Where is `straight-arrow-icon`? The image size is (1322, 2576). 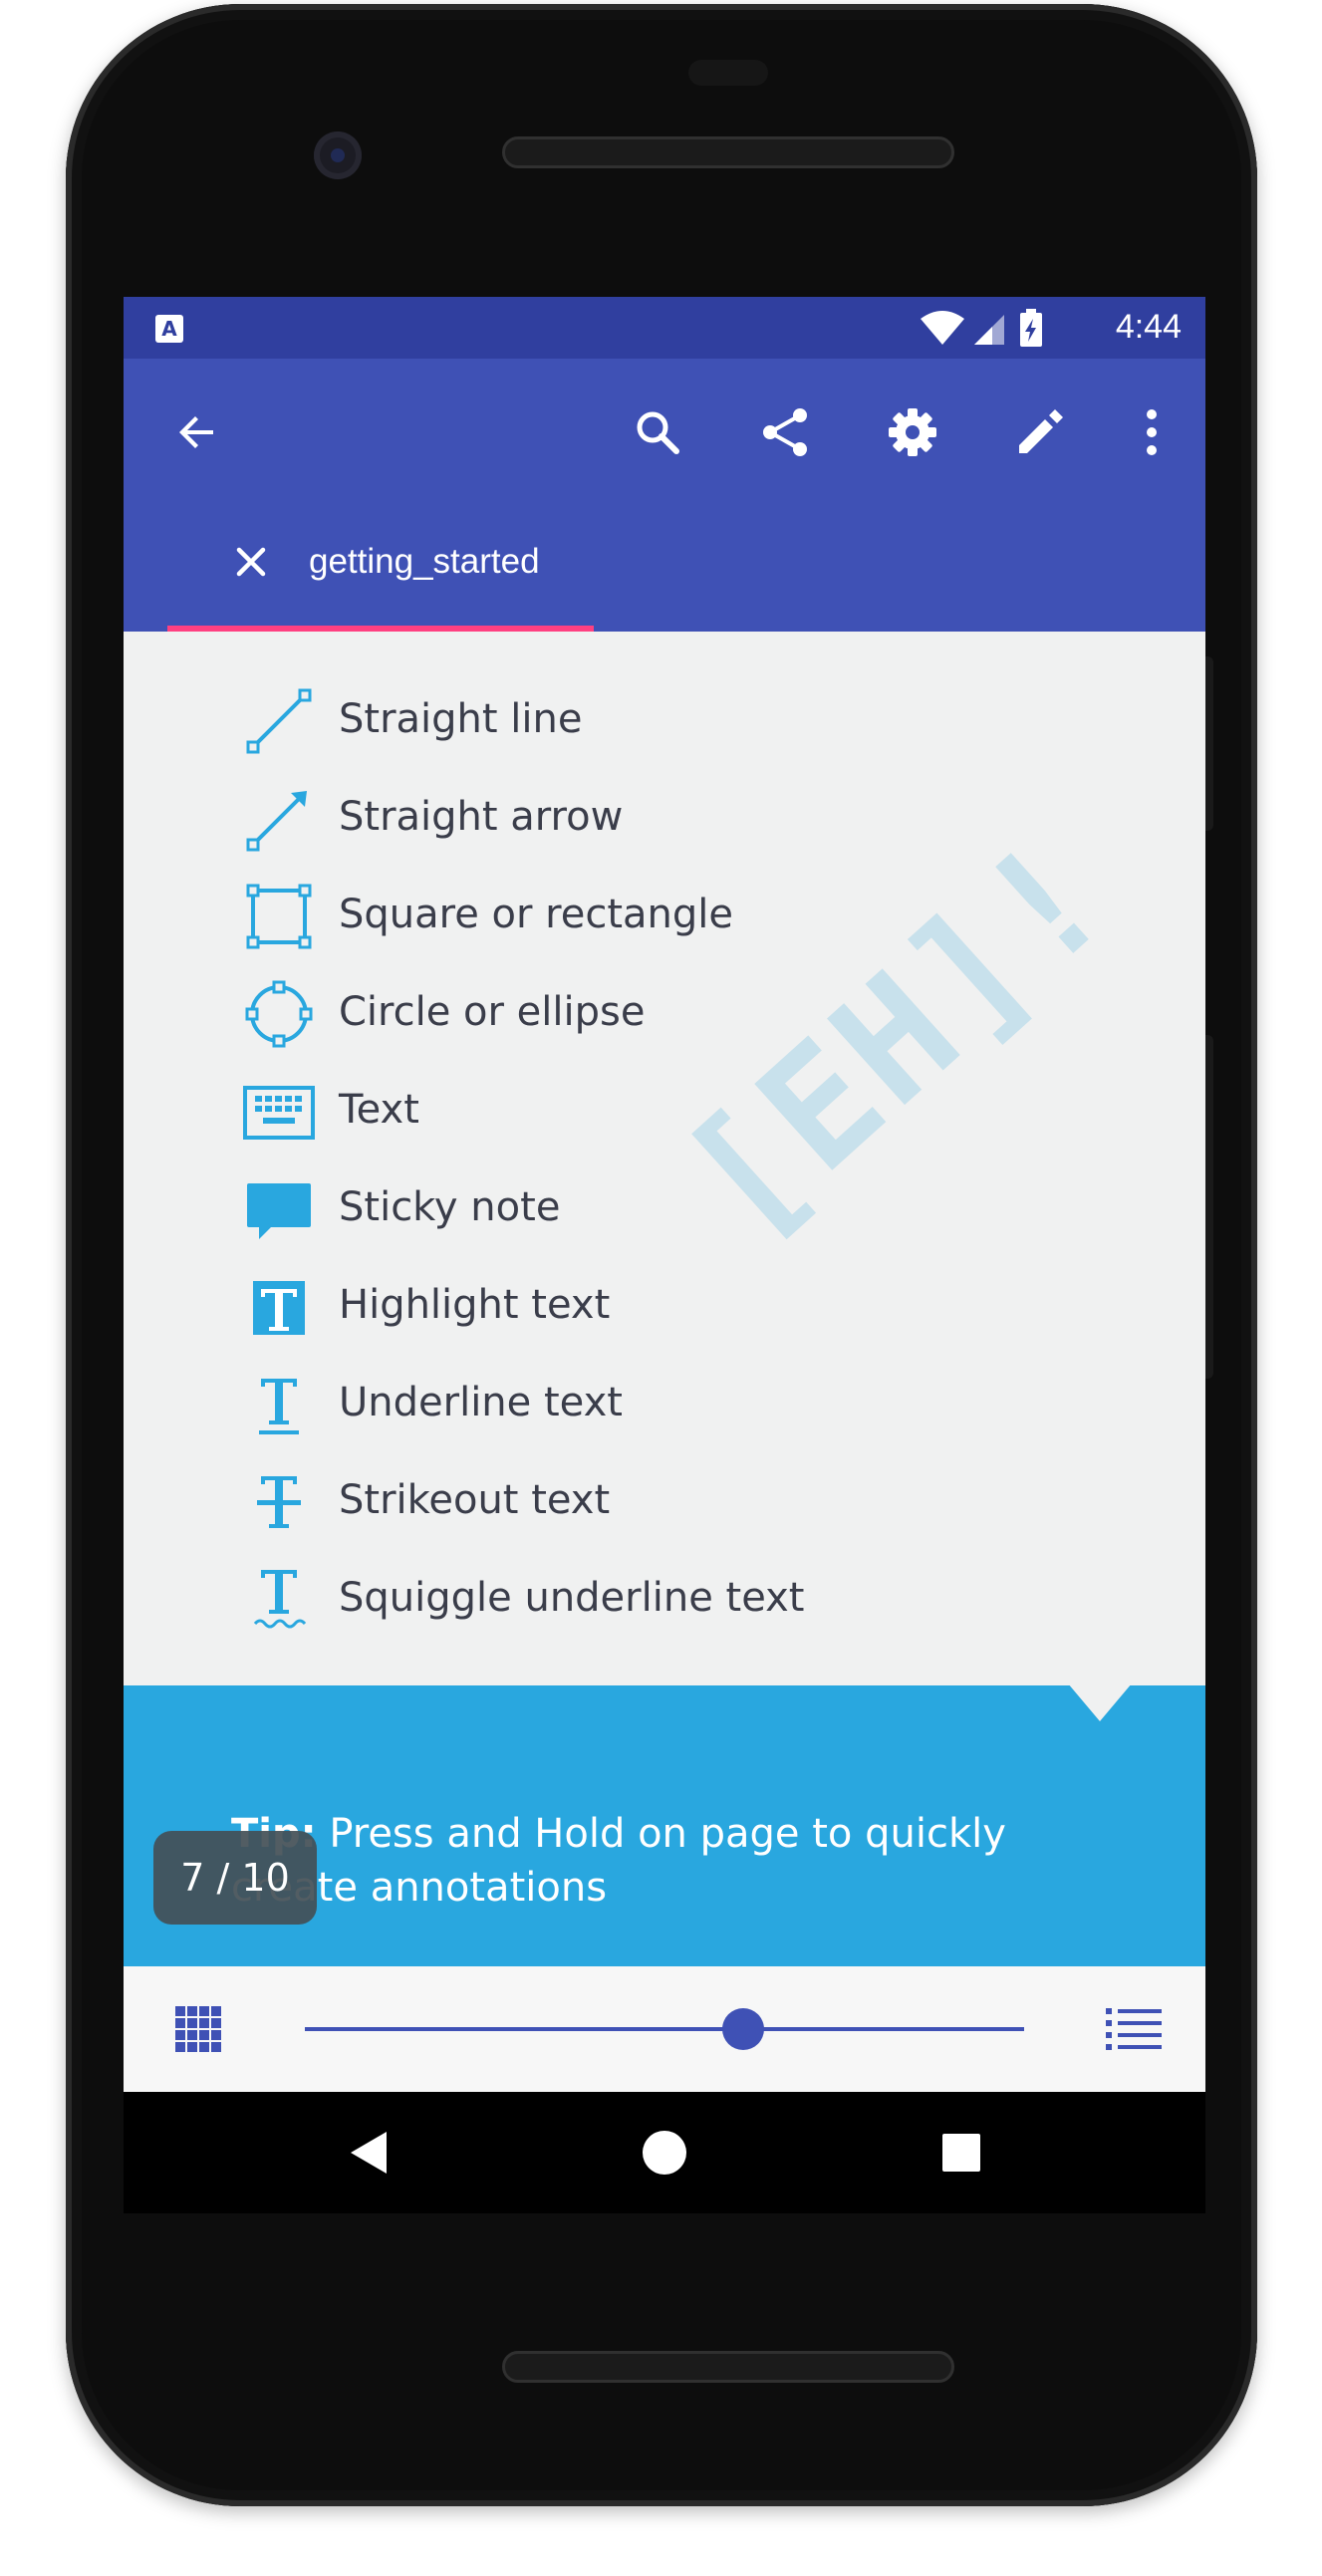 straight-arrow-icon is located at coordinates (276, 821).